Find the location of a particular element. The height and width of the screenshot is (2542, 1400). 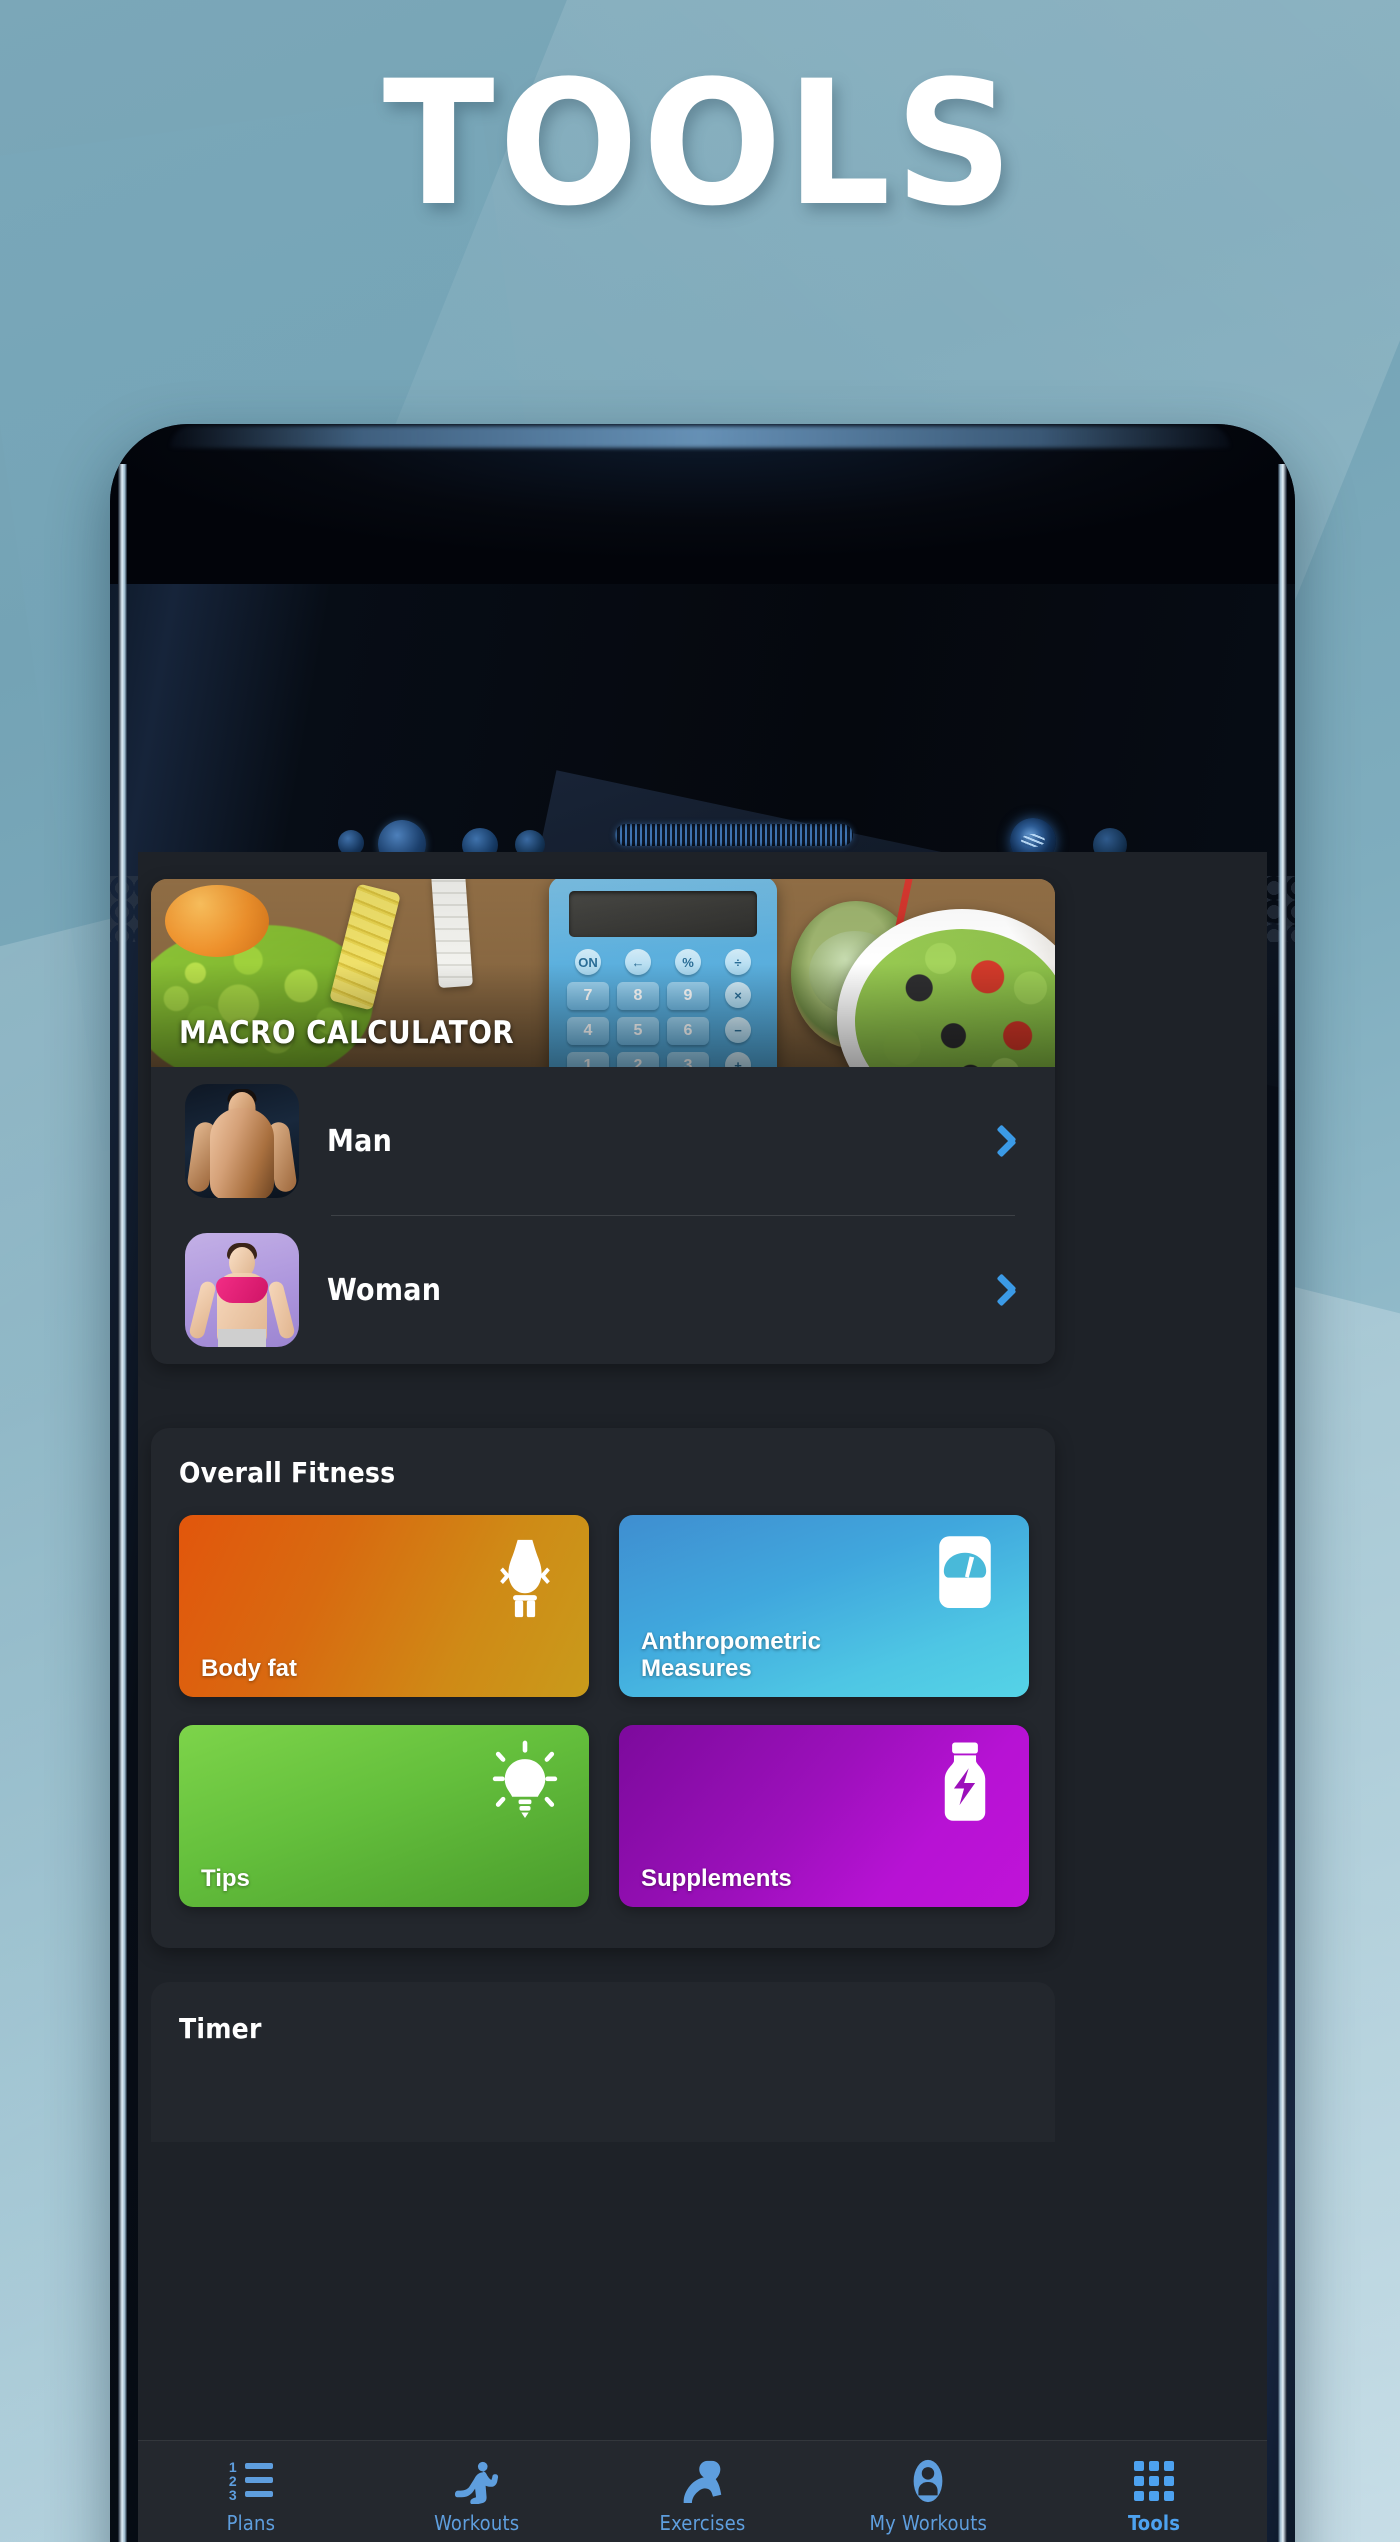

macro-row-woman: Woman is located at coordinates (603, 1290).